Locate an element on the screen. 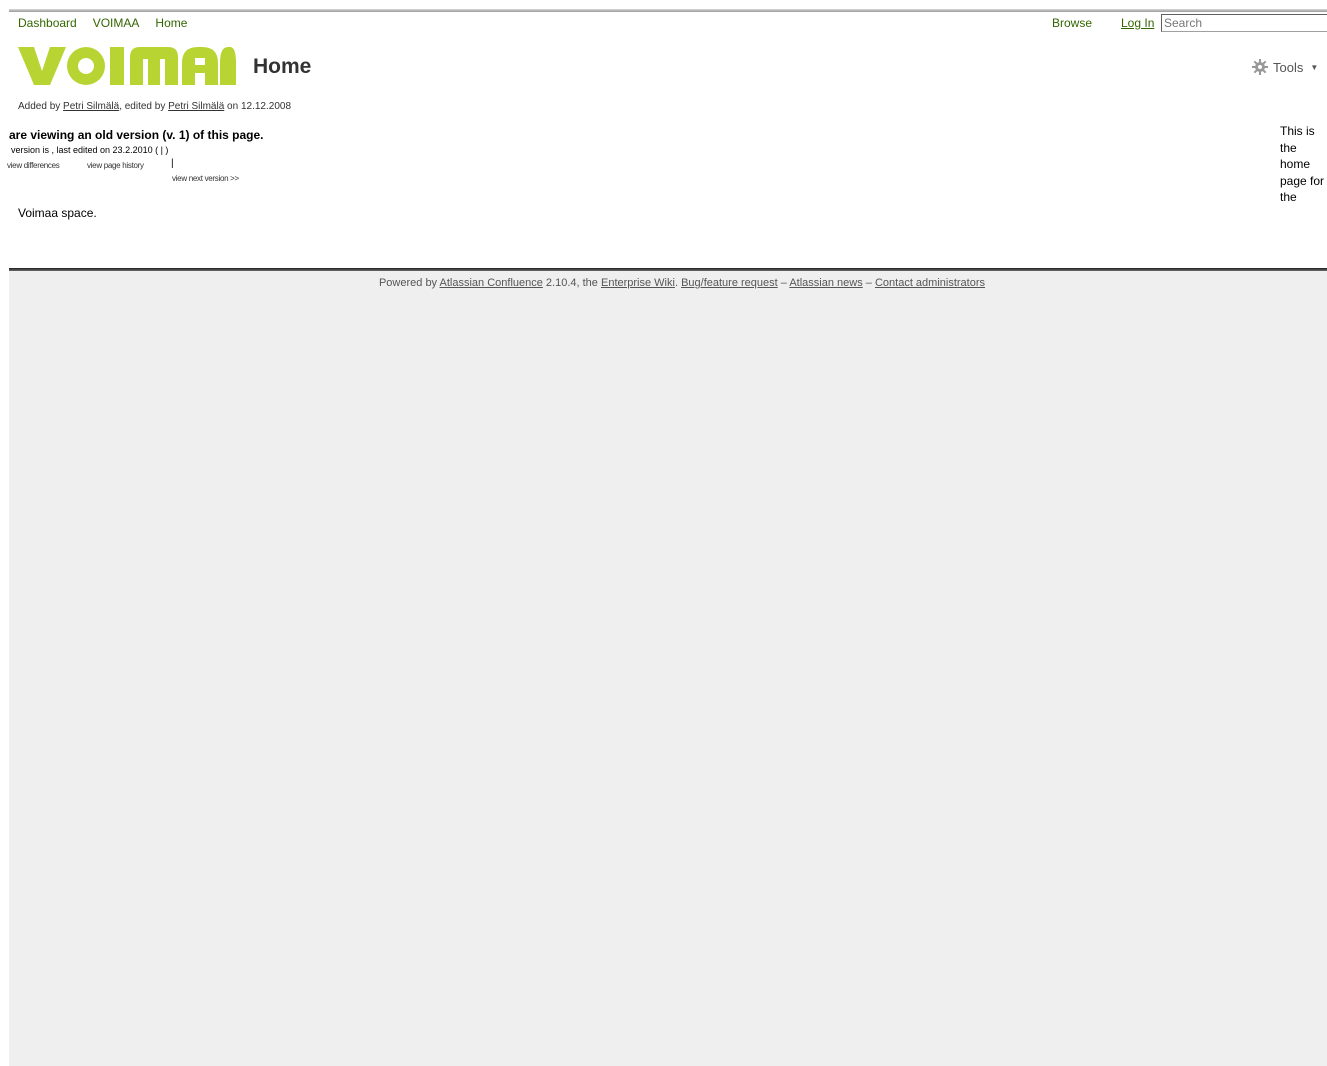  bug-feature-request-link: Bug/feature request is located at coordinates (729, 283).